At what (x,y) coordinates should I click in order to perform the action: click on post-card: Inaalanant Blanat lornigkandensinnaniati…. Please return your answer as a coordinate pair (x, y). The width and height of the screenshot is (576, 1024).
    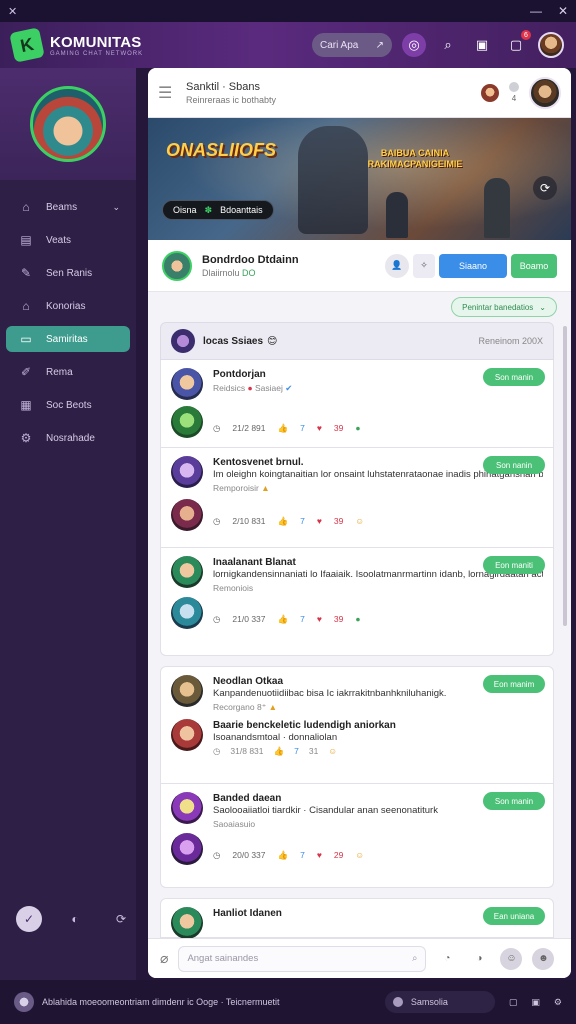
    Looking at the image, I should click on (357, 602).